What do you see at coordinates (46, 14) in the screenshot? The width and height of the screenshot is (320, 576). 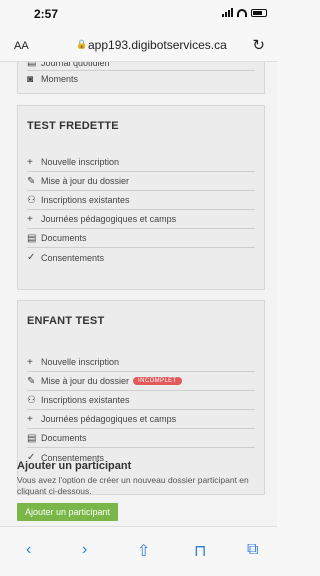 I see `status-time: 2:57` at bounding box center [46, 14].